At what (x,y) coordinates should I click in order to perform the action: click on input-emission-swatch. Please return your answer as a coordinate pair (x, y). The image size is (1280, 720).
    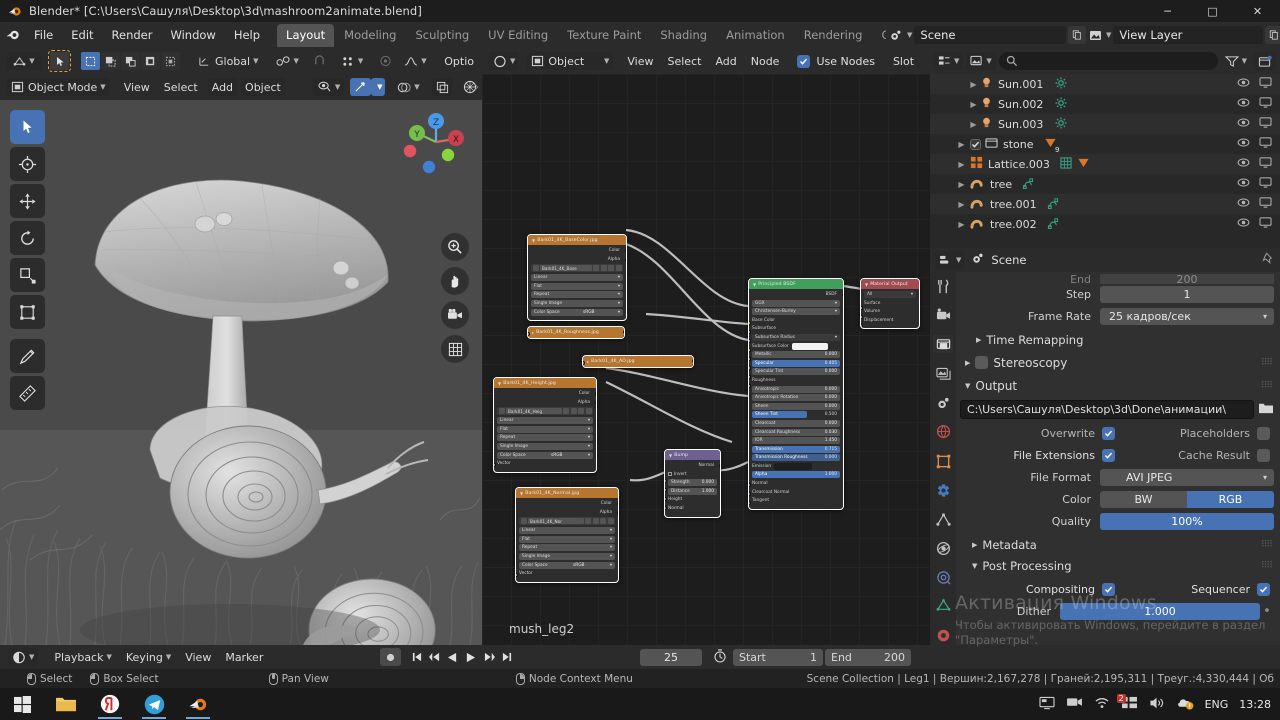
    Looking at the image, I should click on (793, 466).